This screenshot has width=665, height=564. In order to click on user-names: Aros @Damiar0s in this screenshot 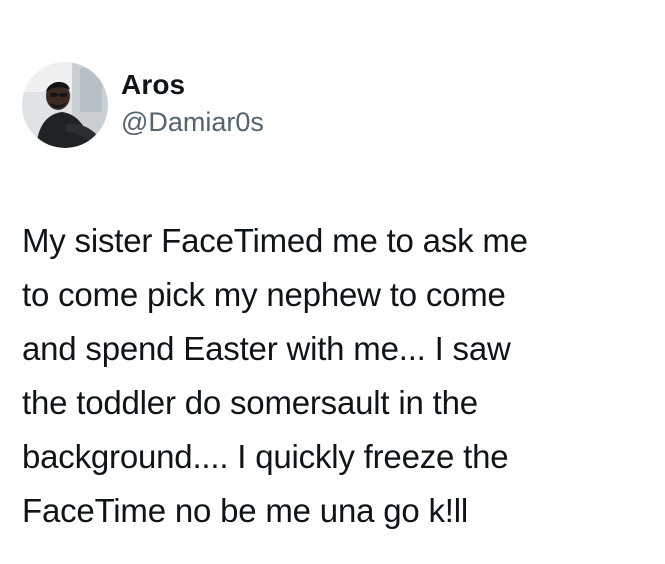, I will do `click(192, 105)`.